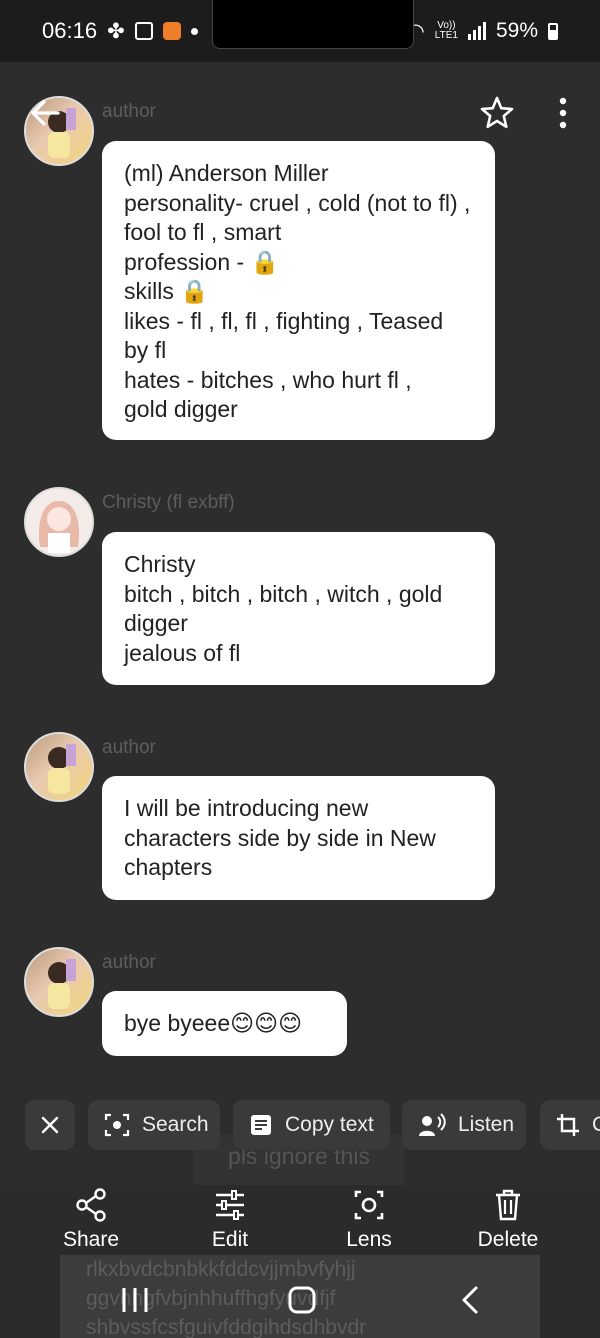 The image size is (600, 1338). I want to click on message-bubble: bye byeee😊😊😊, so click(224, 1023).